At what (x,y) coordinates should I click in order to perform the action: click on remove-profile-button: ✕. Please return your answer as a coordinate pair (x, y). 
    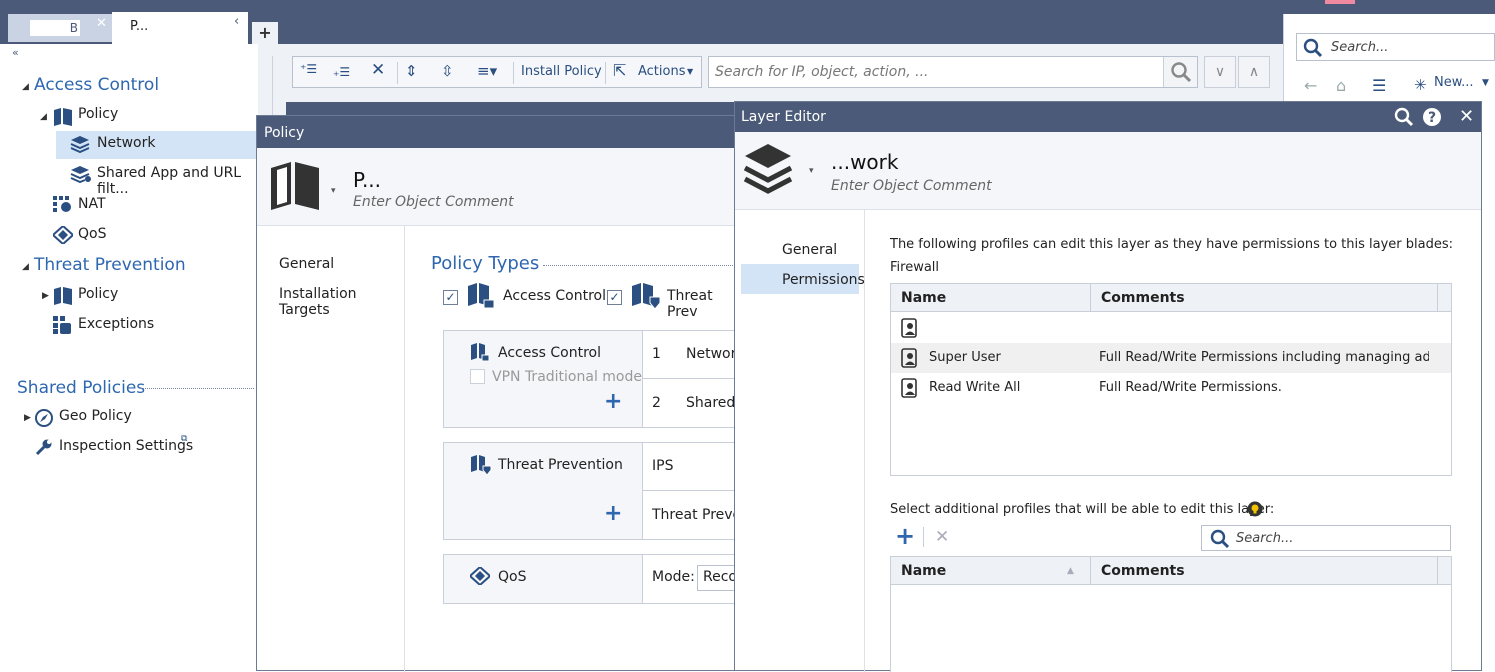
    Looking at the image, I should click on (942, 537).